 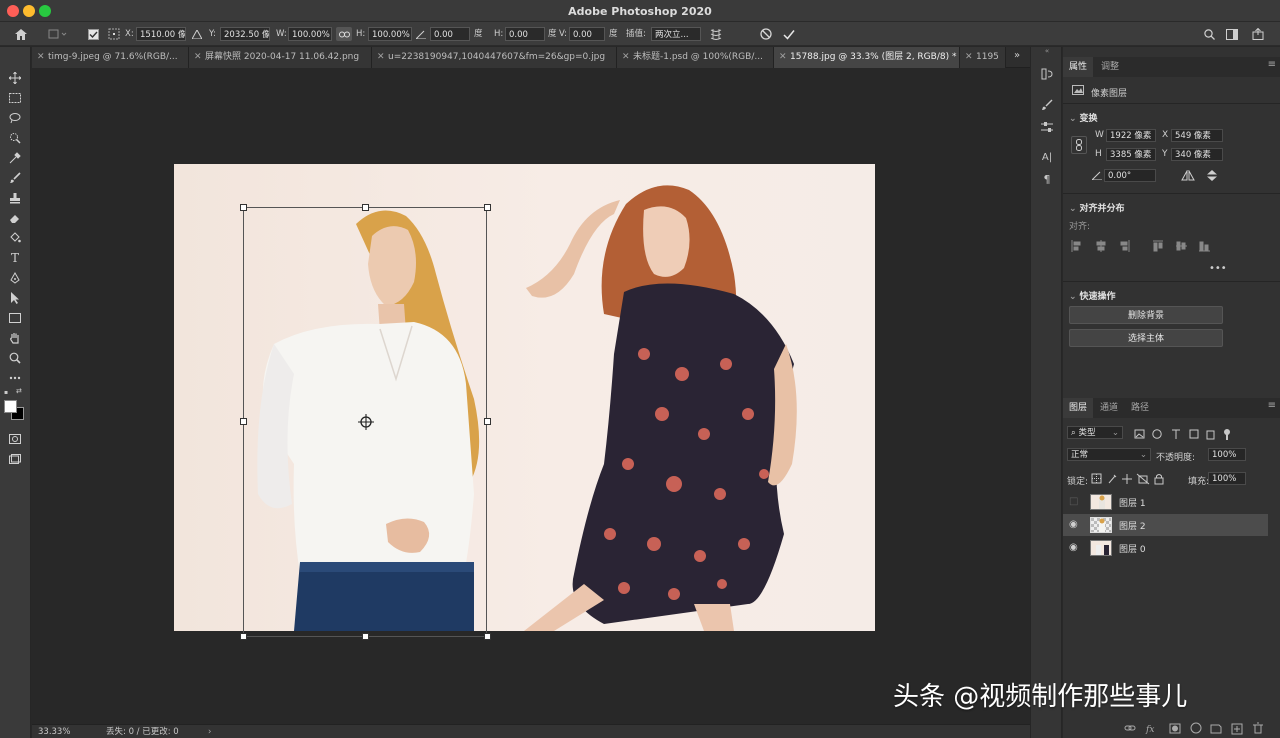 I want to click on hand-tool-icon, so click(x=15, y=338).